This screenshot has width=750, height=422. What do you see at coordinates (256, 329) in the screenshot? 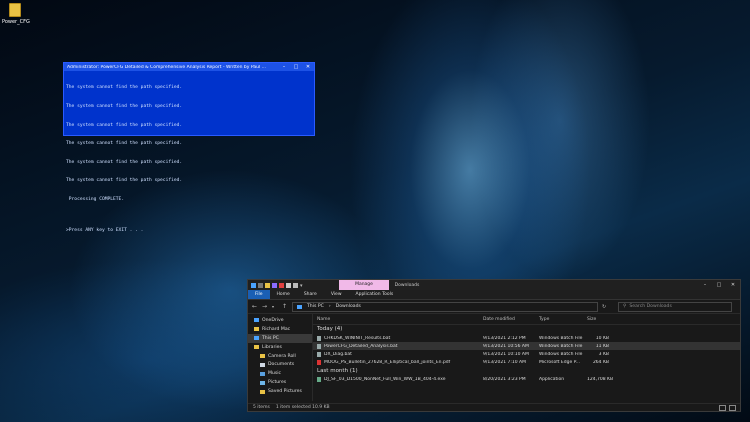
I see `user-folder-icon` at bounding box center [256, 329].